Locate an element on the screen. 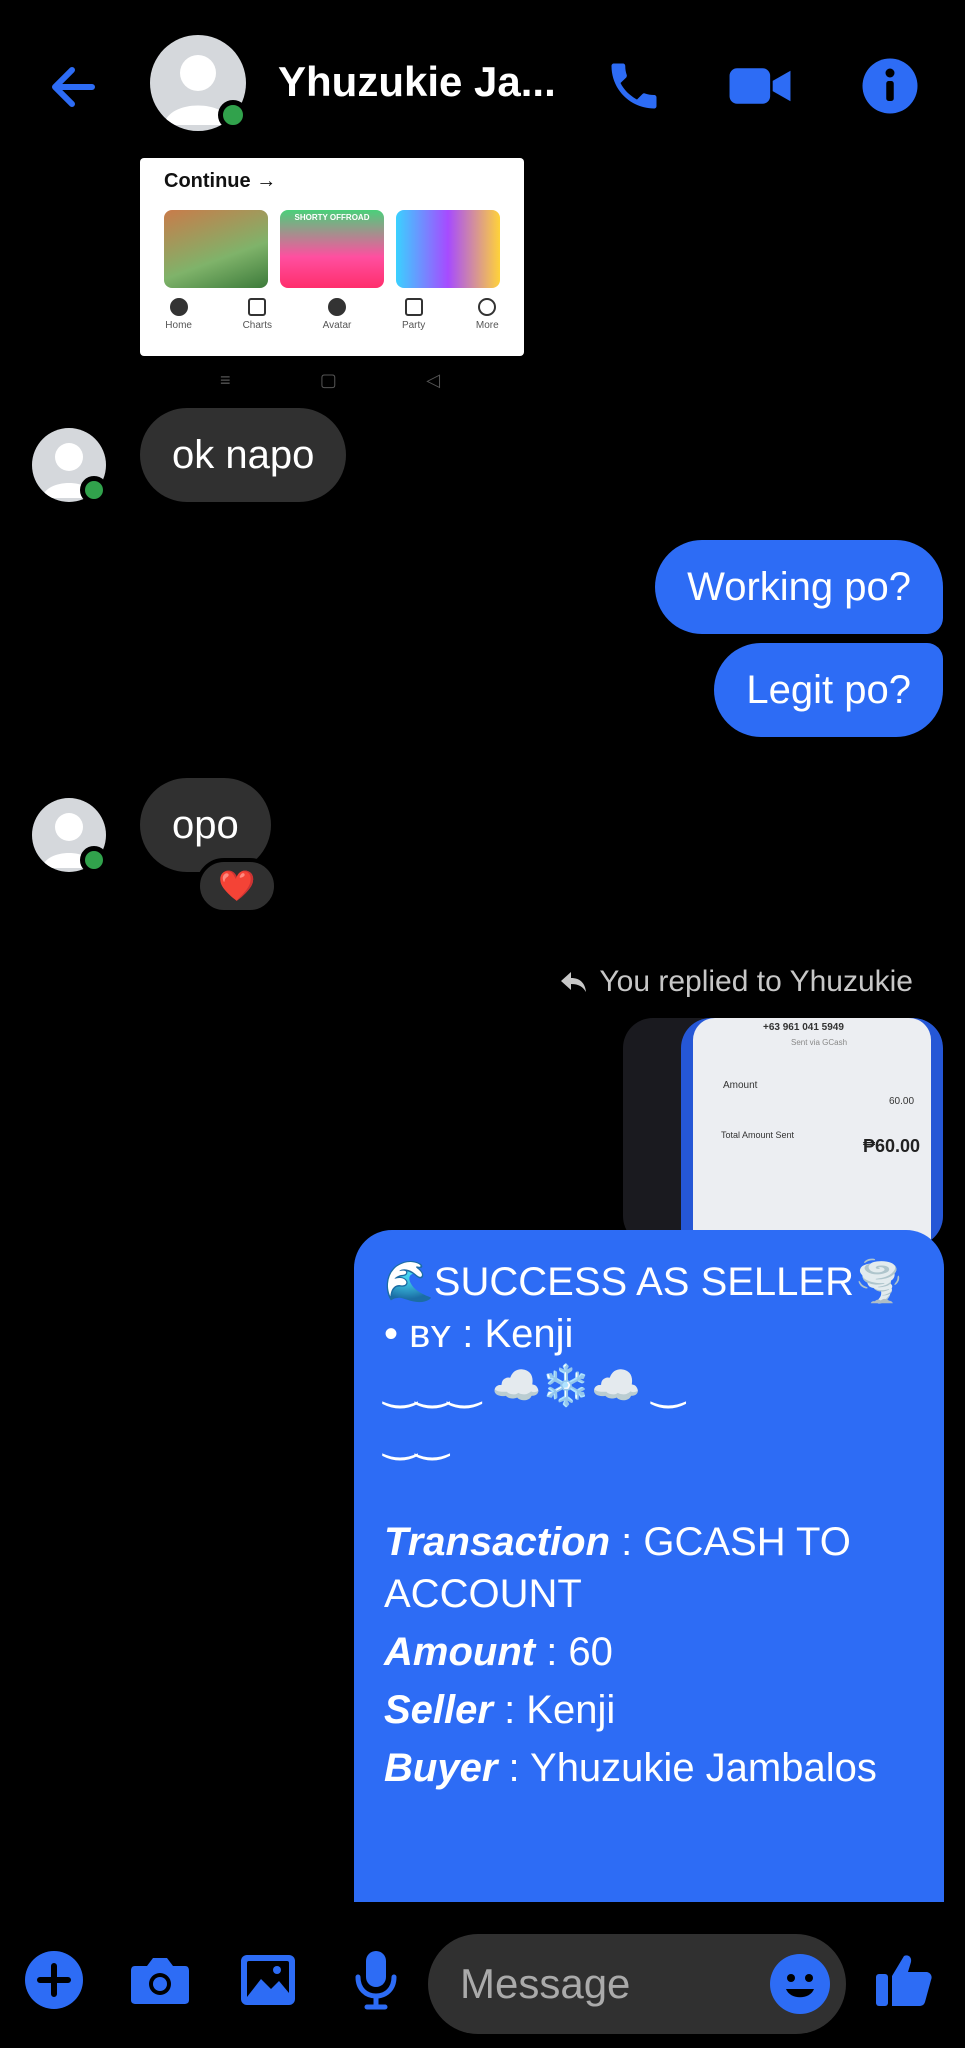  receipt-number: +63 961 041 5949 is located at coordinates (803, 1027).